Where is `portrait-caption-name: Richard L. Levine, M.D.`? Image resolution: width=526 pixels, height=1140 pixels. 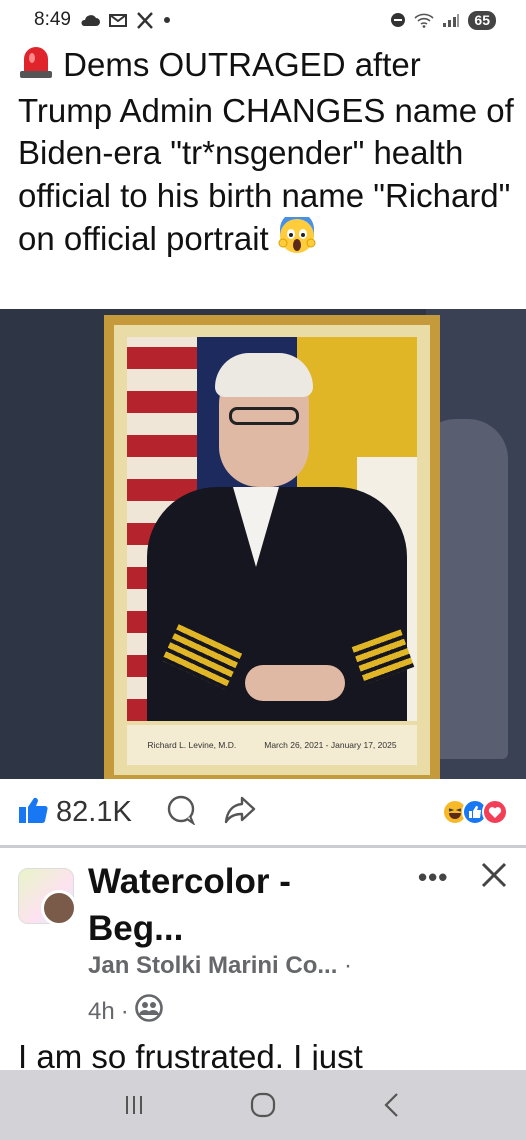
portrait-caption-name: Richard L. Levine, M.D. is located at coordinates (192, 745).